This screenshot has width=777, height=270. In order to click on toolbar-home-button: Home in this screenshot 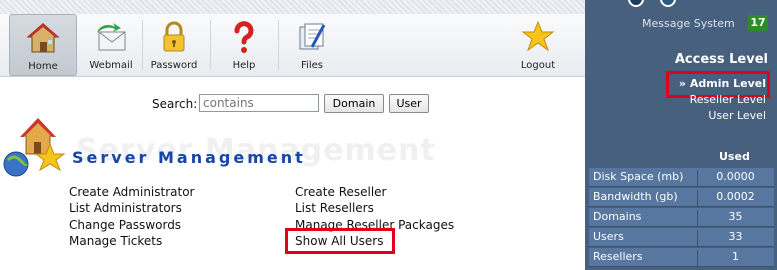, I will do `click(43, 45)`.